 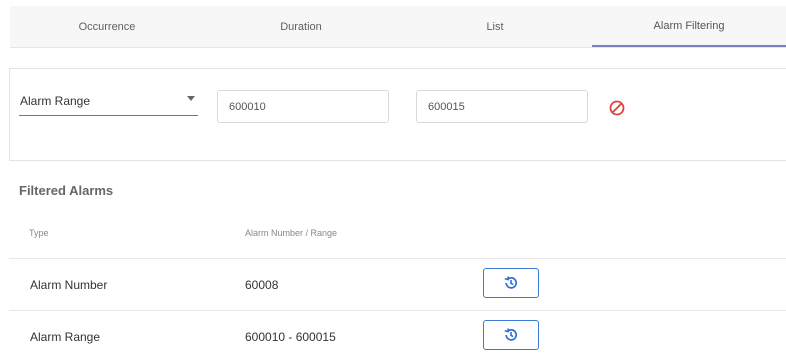 What do you see at coordinates (397, 336) in the screenshot?
I see `table-row: Alarm Range 600010 - 600015` at bounding box center [397, 336].